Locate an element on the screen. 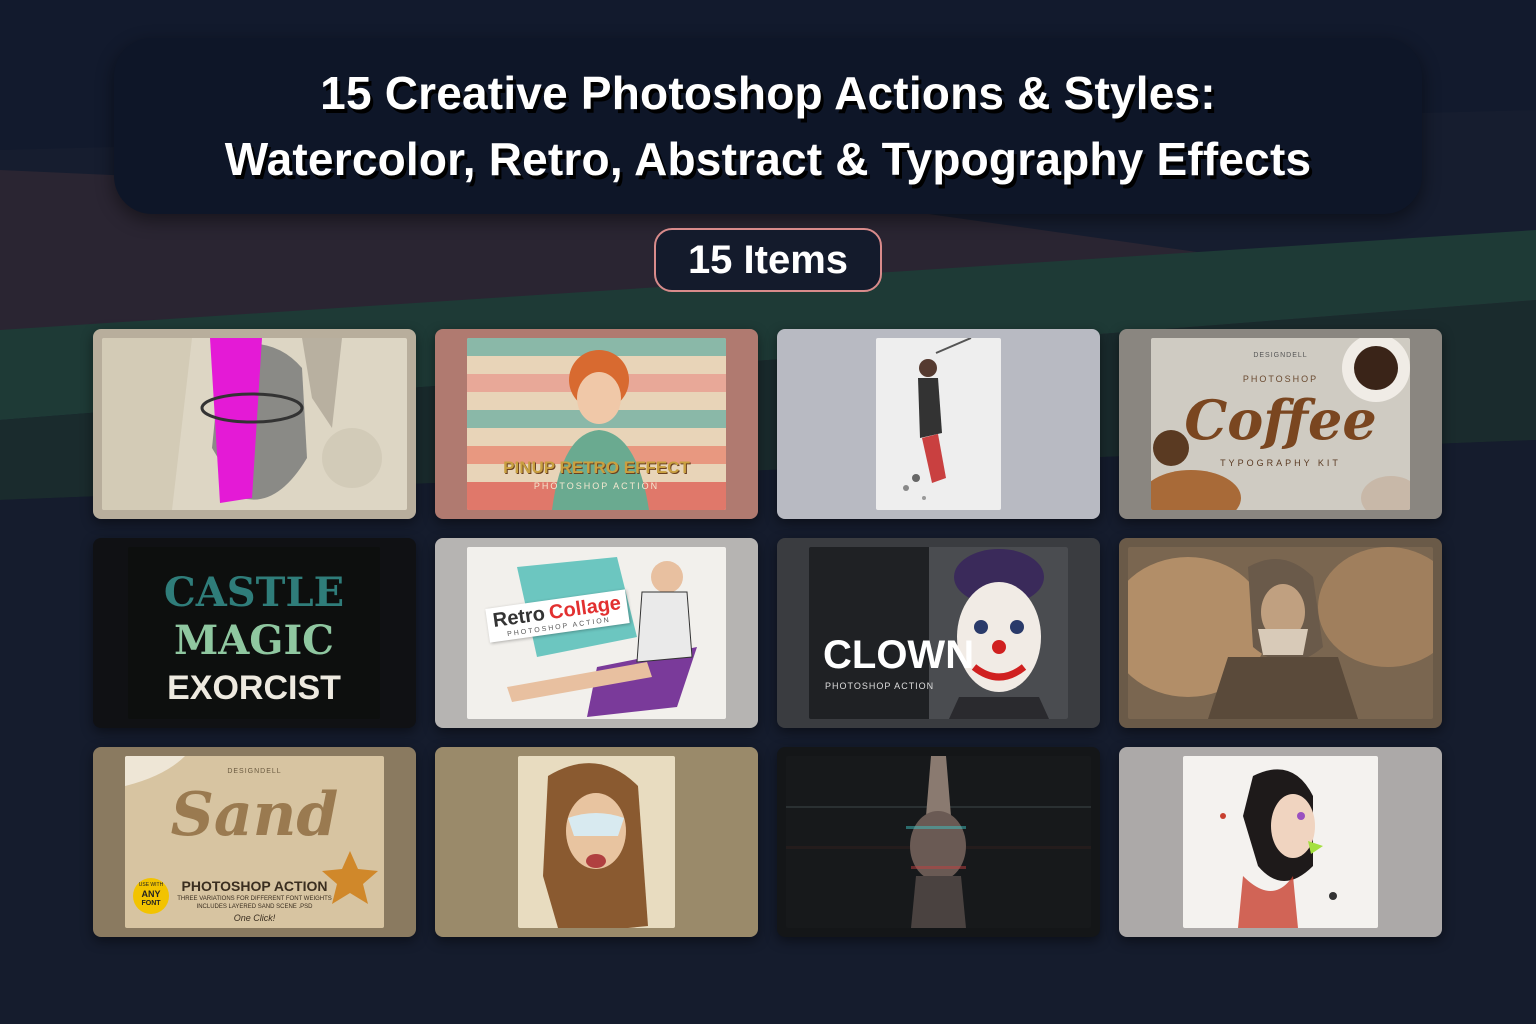 The width and height of the screenshot is (1536, 1024). thumbnail-horror-text: CASTLE MAGIC EXORCIST is located at coordinates (254, 633).